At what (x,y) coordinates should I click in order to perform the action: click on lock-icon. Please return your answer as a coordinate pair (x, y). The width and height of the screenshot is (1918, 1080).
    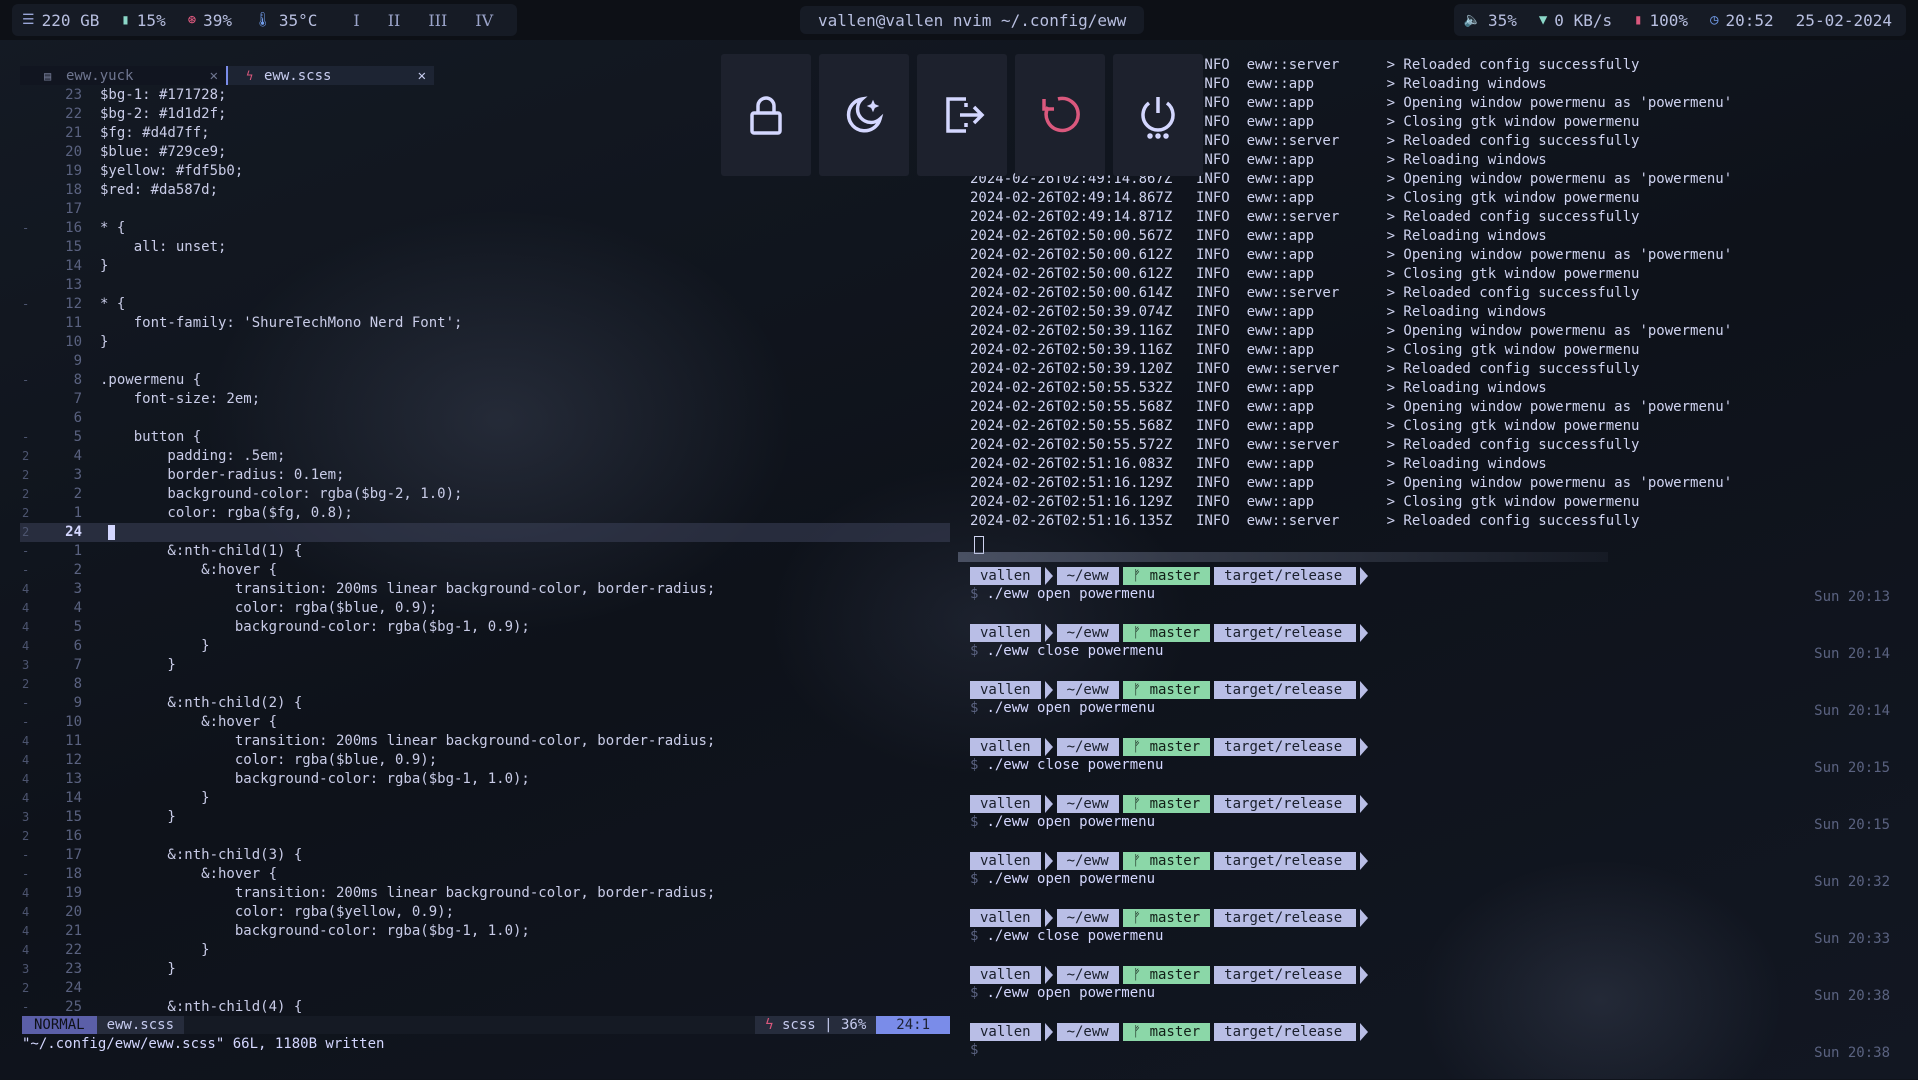
    Looking at the image, I should click on (766, 115).